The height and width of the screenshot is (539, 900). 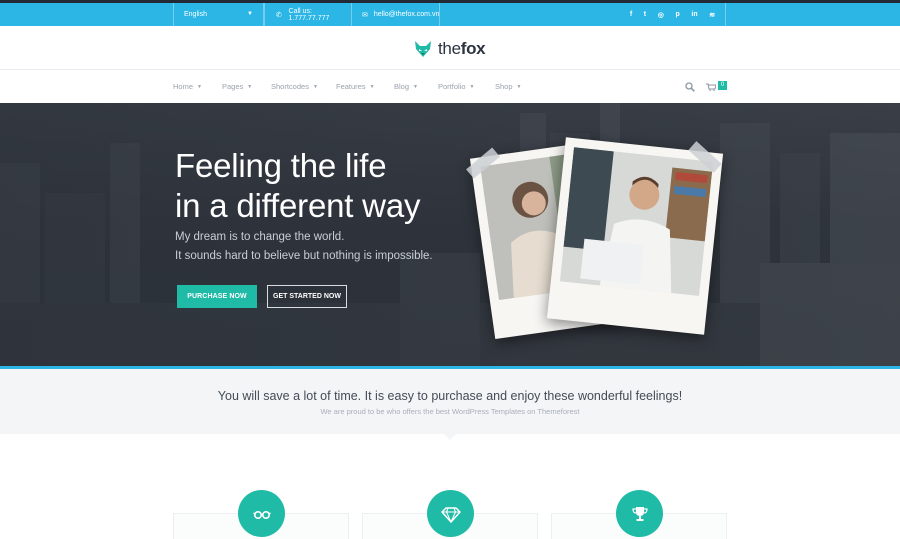 I want to click on nav-label: Home, so click(x=183, y=86).